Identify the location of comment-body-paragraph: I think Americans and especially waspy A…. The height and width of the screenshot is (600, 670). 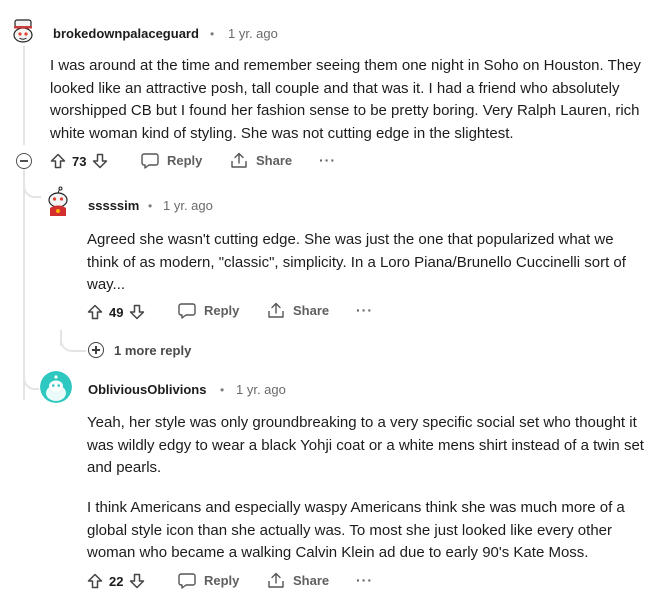
(356, 530).